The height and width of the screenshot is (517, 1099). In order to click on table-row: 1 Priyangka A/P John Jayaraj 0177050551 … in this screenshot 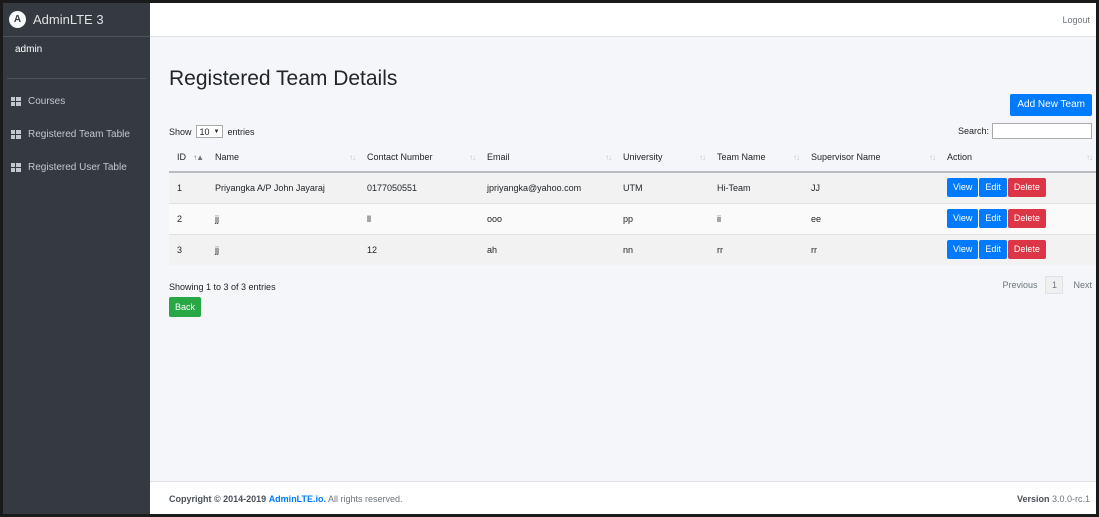, I will do `click(632, 187)`.